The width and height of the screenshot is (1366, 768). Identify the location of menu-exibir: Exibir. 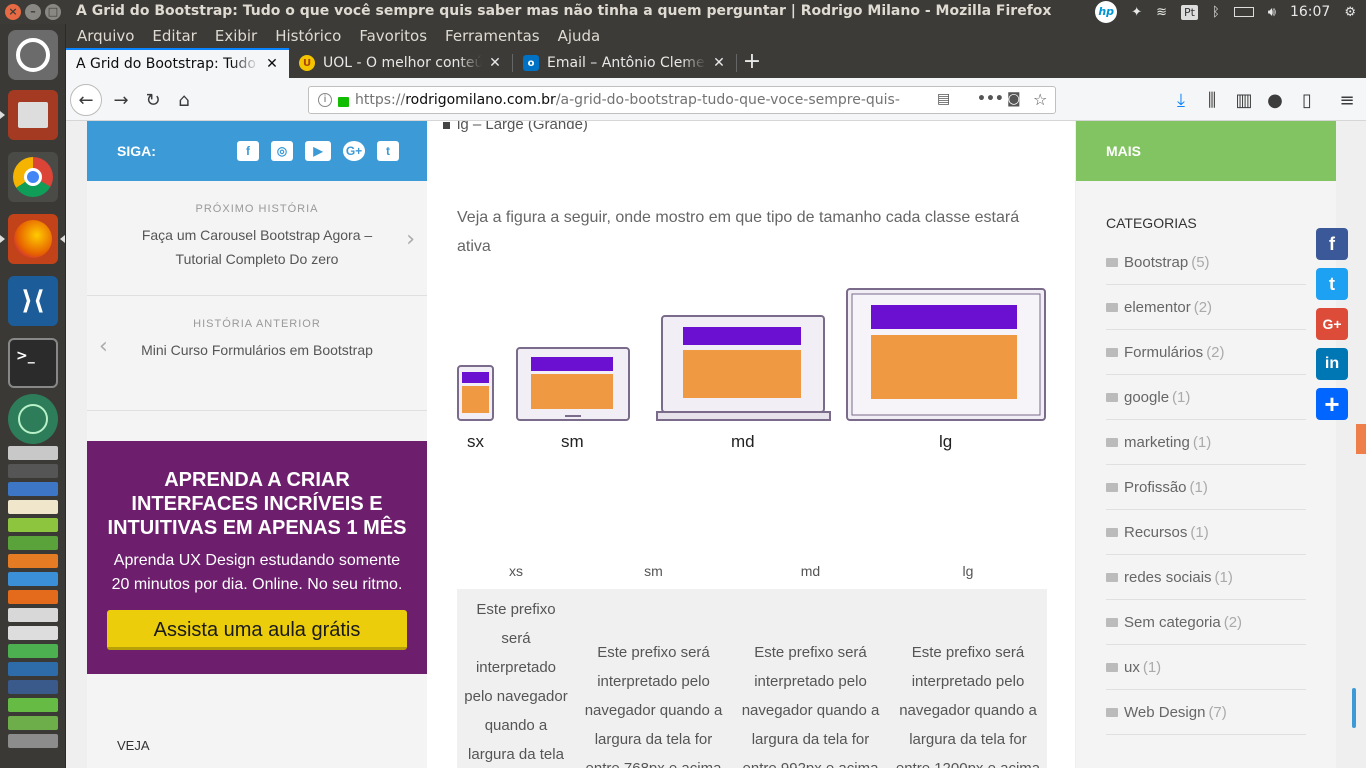
(236, 36).